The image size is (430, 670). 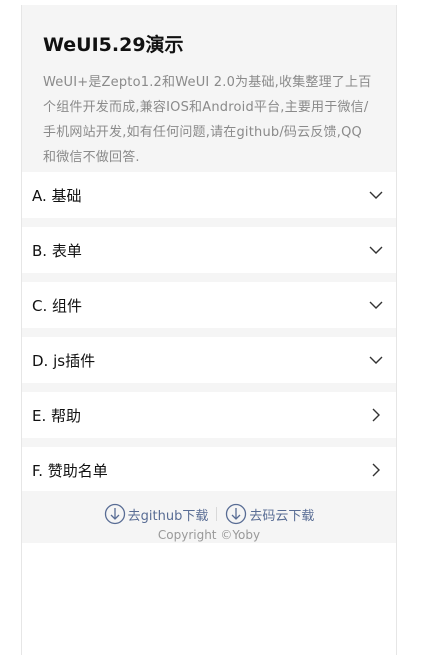 I want to click on menu-item-sponsors: F. 赞助名单, so click(x=209, y=470).